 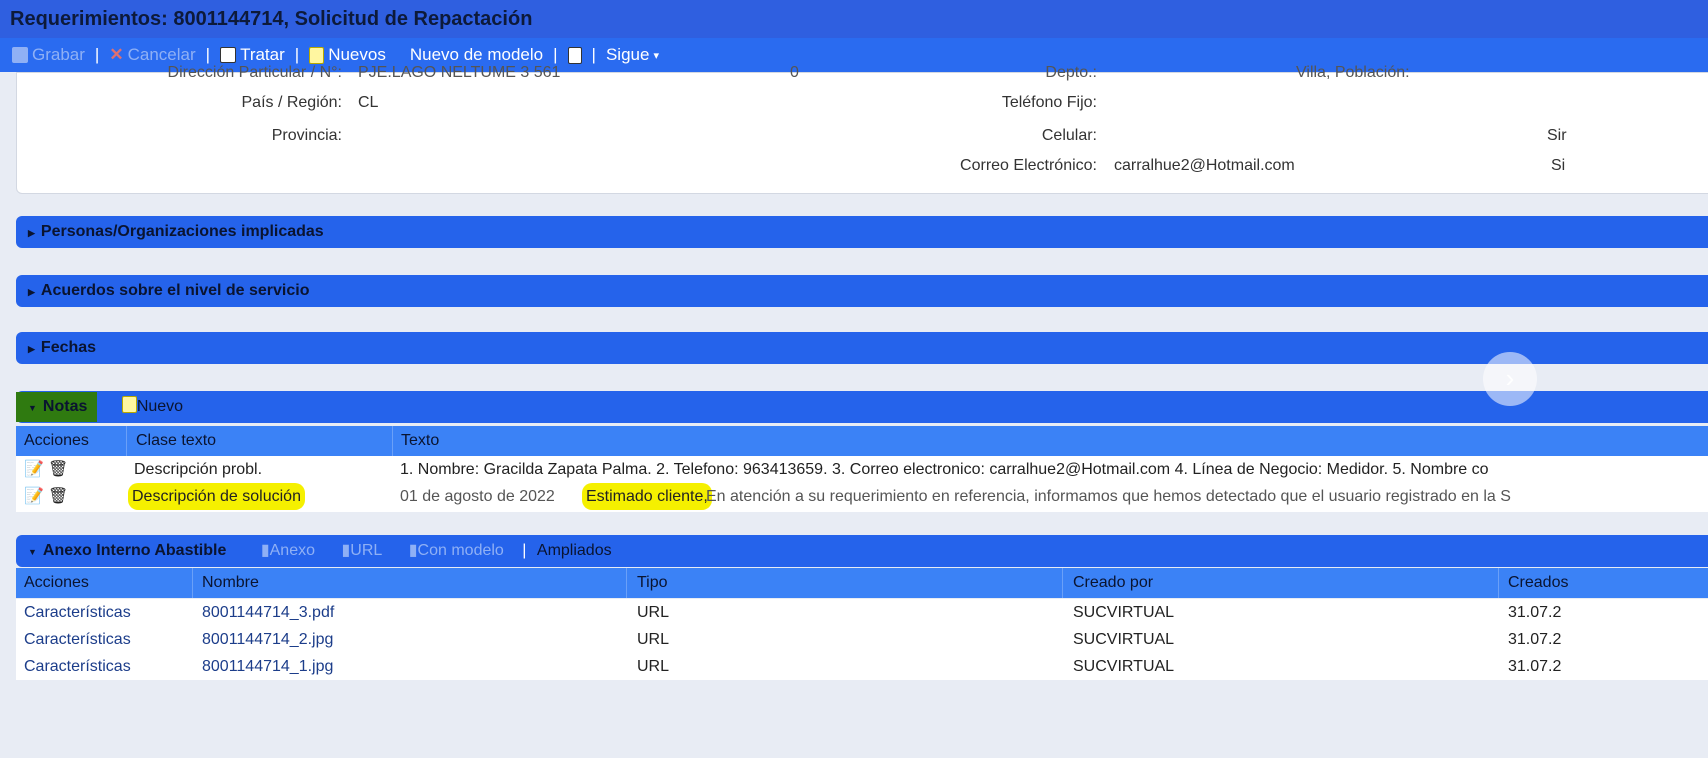 I want to click on depto-label: Depto.:, so click(x=1071, y=72).